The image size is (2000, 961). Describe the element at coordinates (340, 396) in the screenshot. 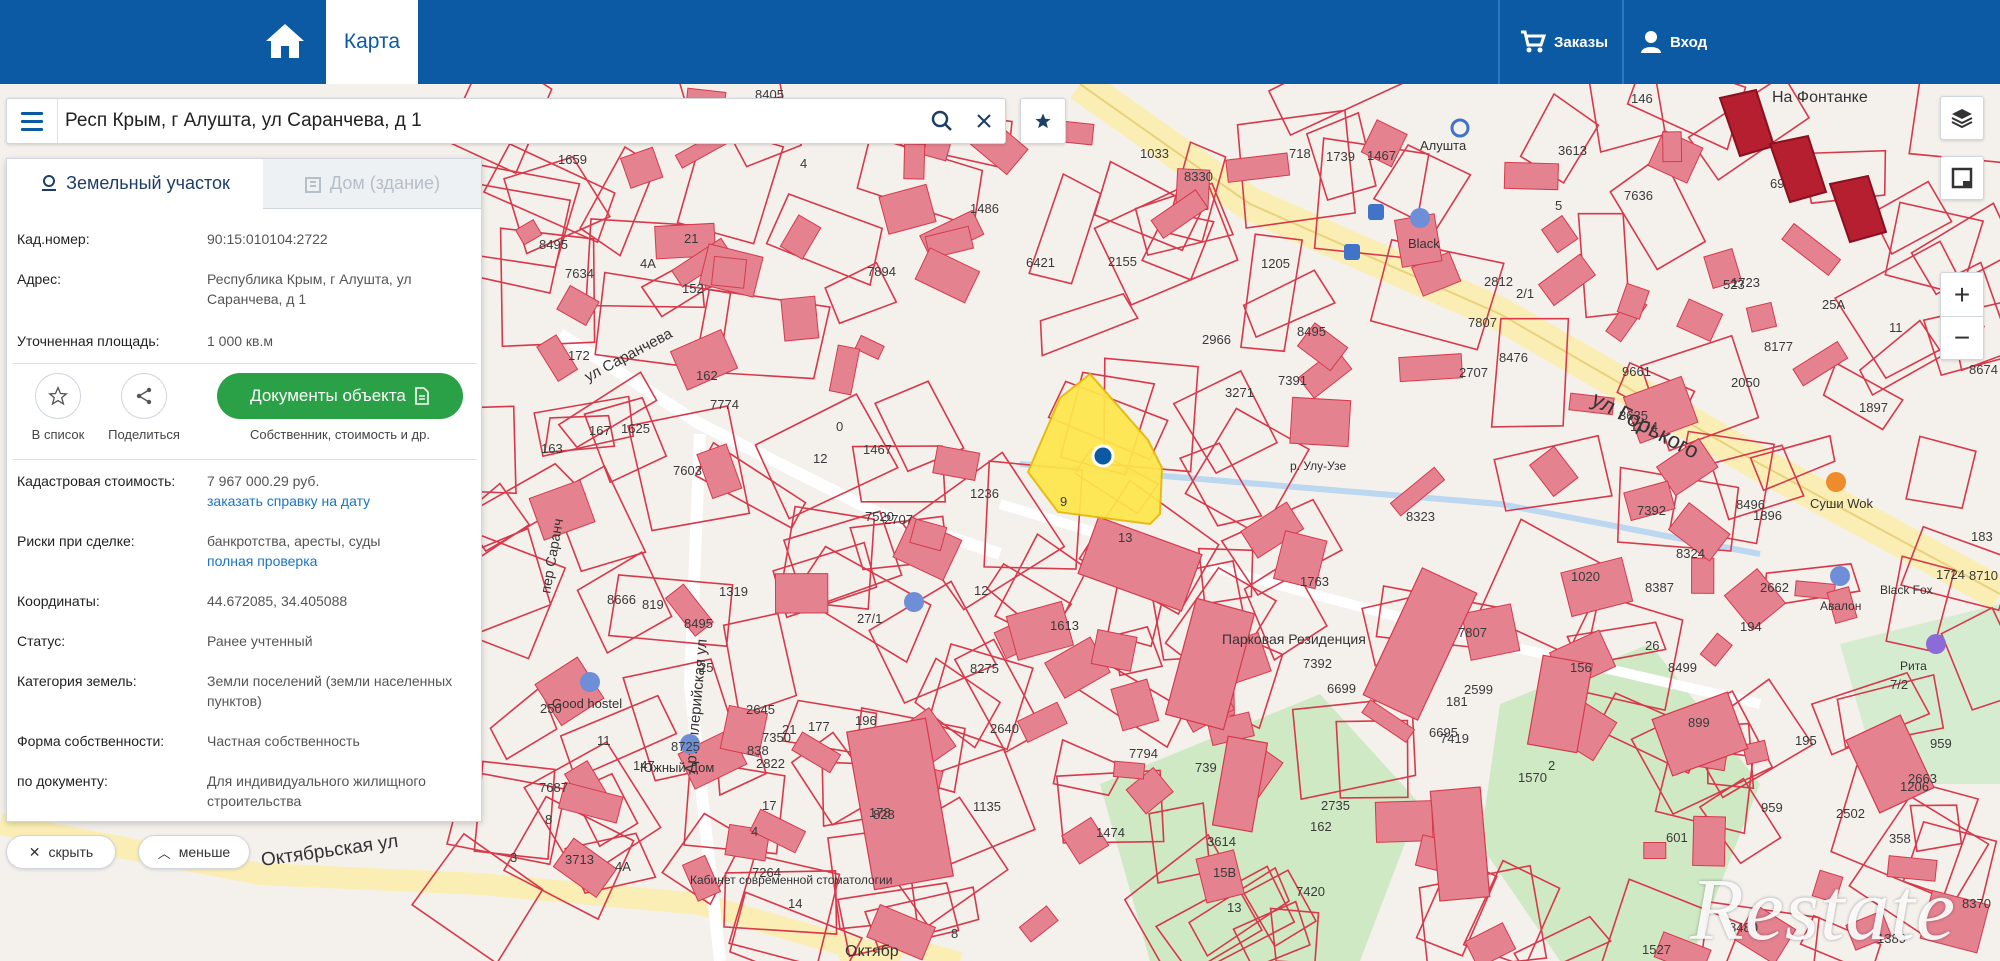

I see `object-documents-button: Документы объекта` at that location.